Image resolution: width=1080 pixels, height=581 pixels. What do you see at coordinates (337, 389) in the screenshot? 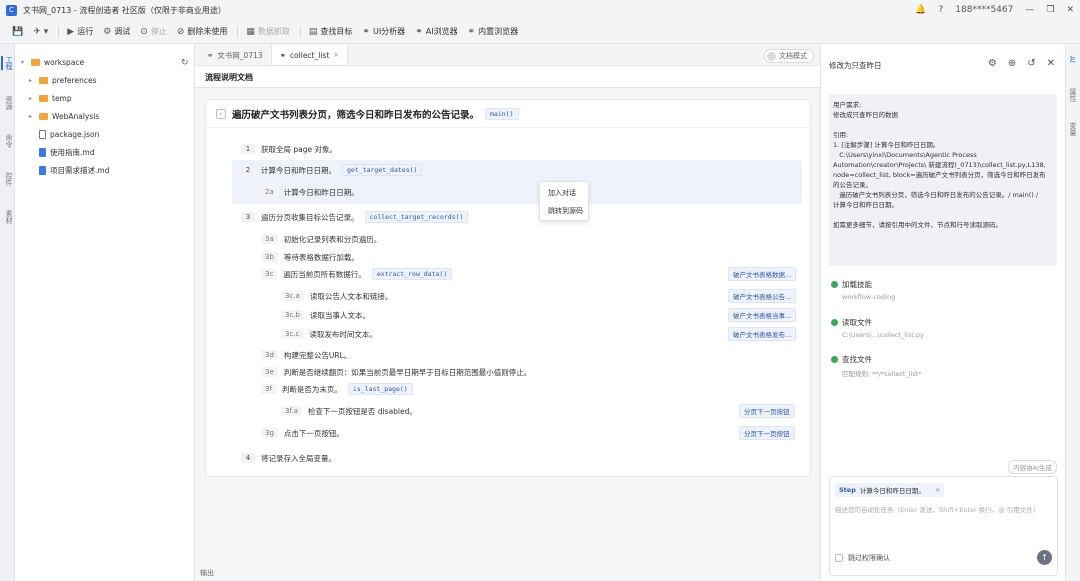
I see `step-3f: 3f 判断是否为末页。 is_last_page()` at bounding box center [337, 389].